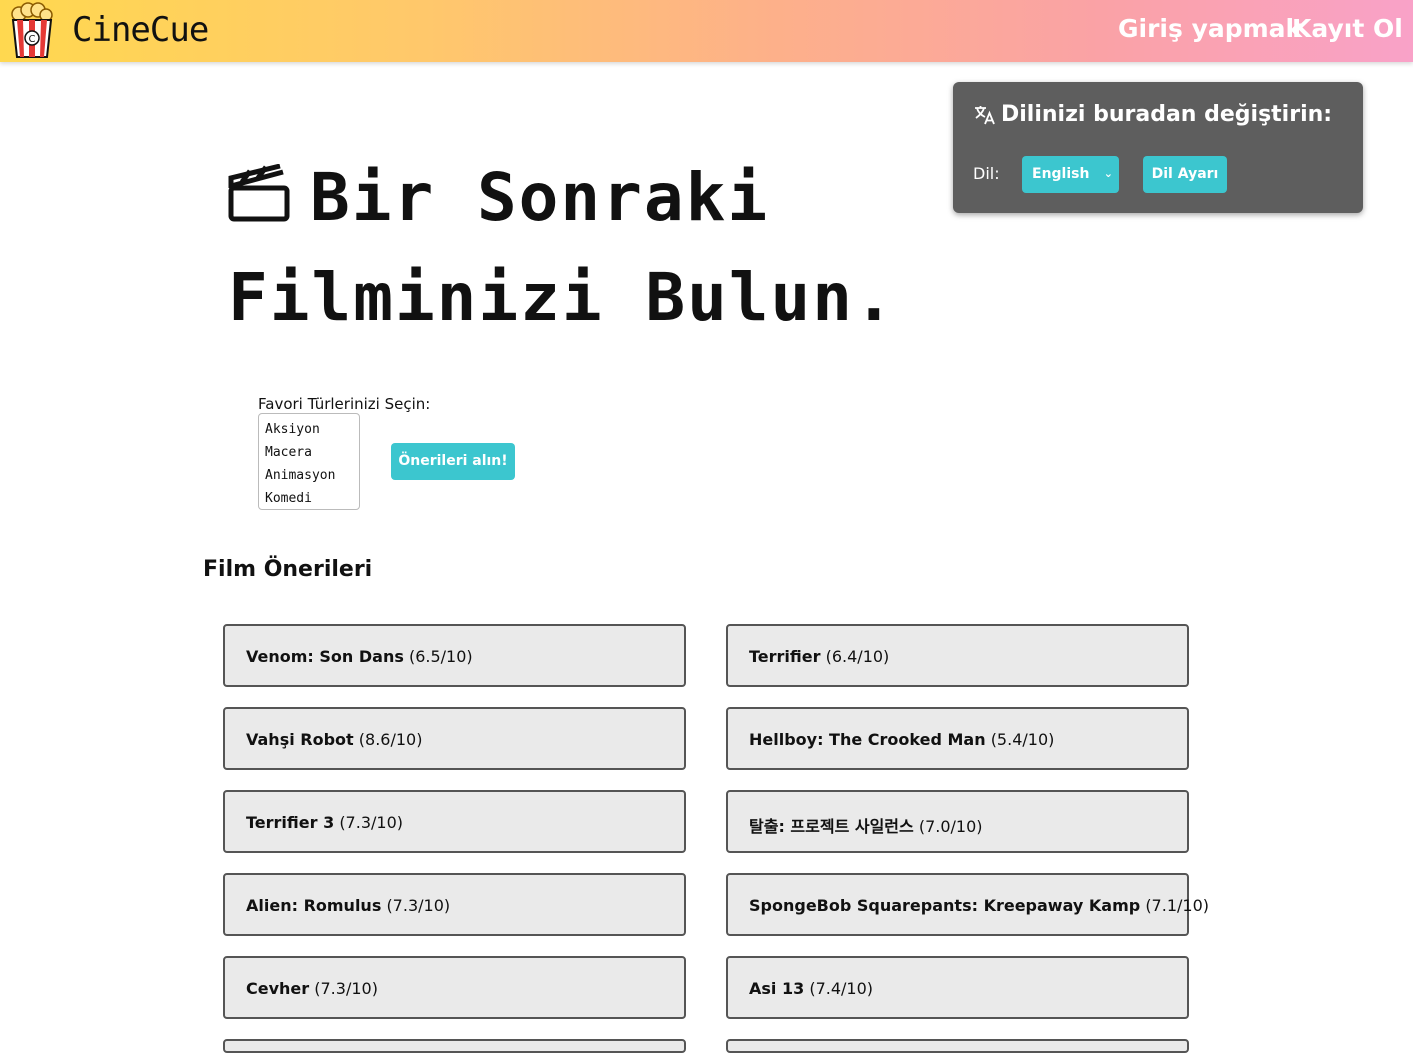 The width and height of the screenshot is (1413, 1053). I want to click on movie-card: Terrifier 3 (7.3/10), so click(454, 821).